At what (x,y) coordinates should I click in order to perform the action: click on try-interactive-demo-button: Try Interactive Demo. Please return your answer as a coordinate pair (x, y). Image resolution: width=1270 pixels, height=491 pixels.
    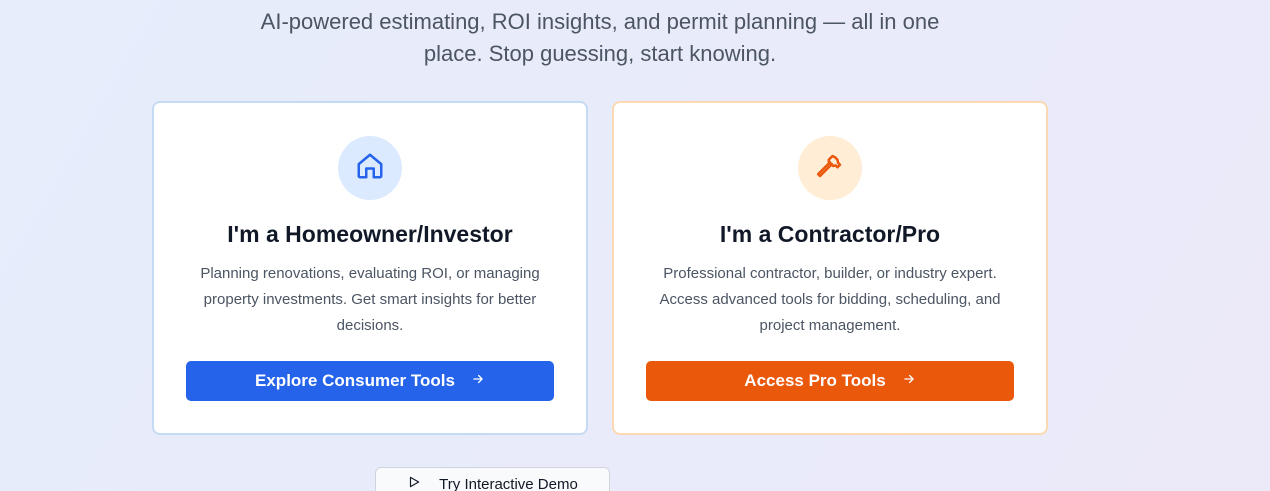
    Looking at the image, I should click on (492, 479).